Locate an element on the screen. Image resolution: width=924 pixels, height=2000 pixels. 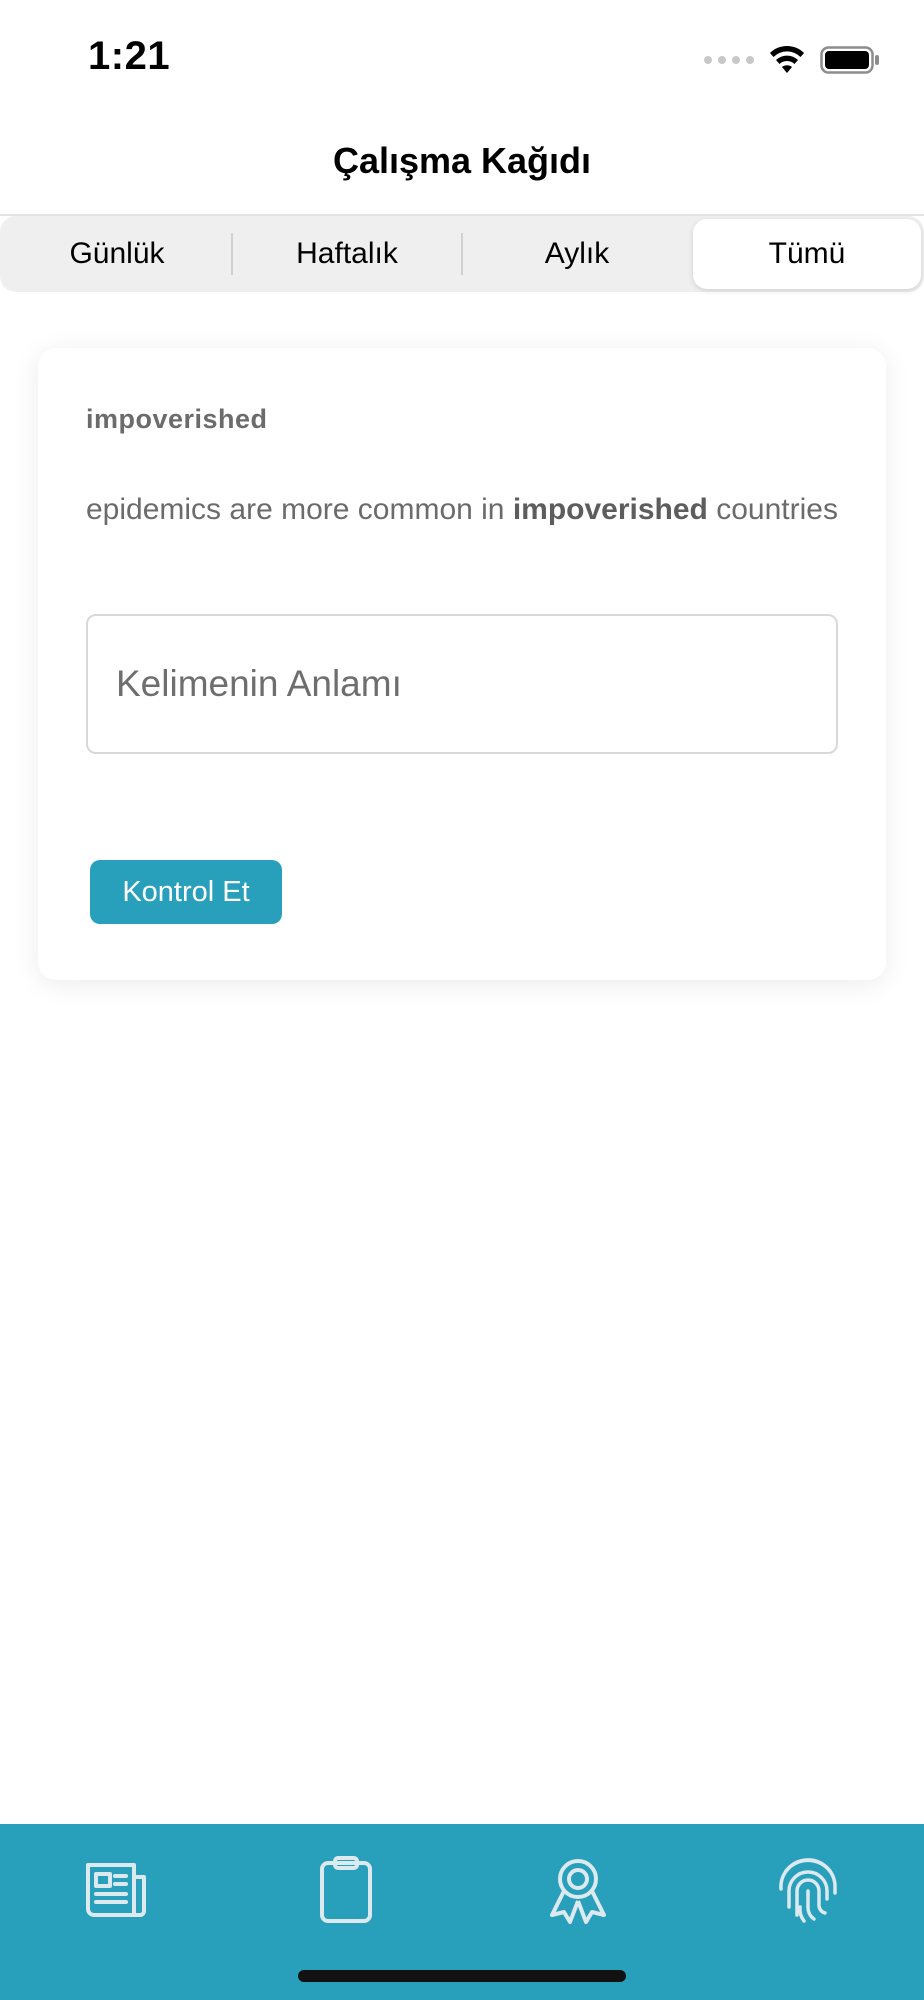
segment-weekly-label: Haftalık is located at coordinates (347, 253).